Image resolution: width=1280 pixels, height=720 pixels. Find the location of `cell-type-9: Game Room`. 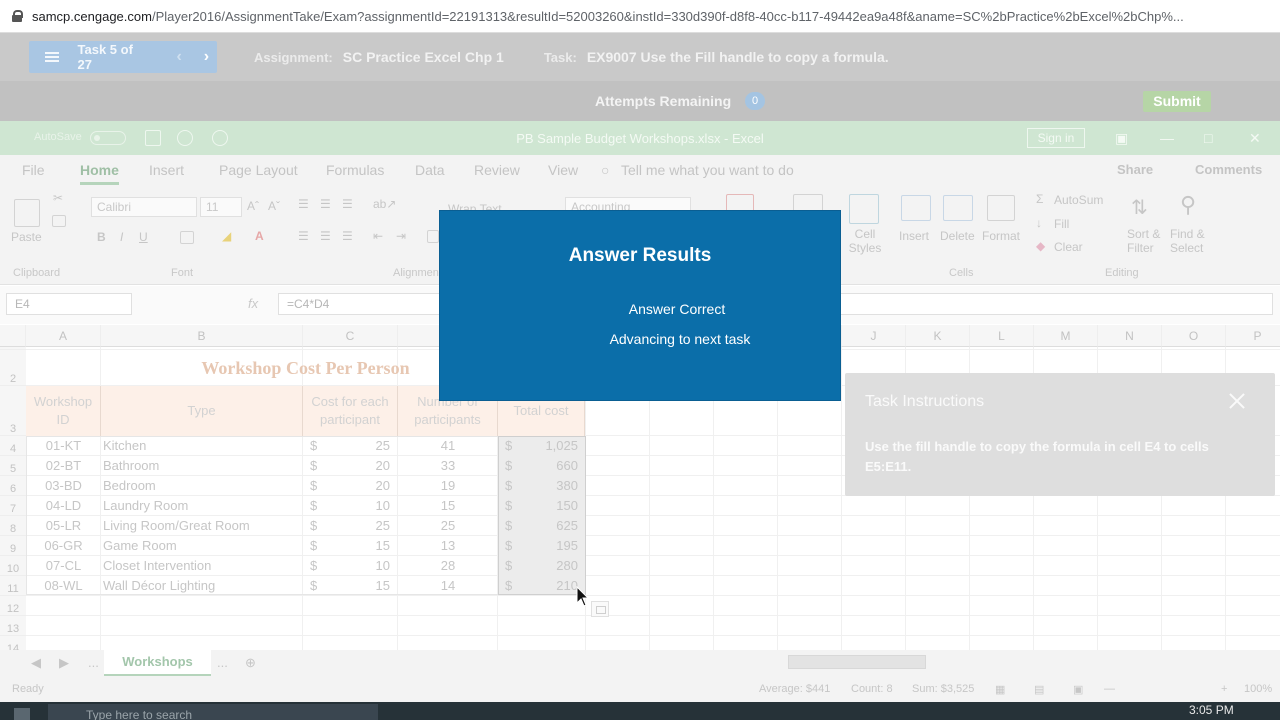

cell-type-9: Game Room is located at coordinates (202, 545).